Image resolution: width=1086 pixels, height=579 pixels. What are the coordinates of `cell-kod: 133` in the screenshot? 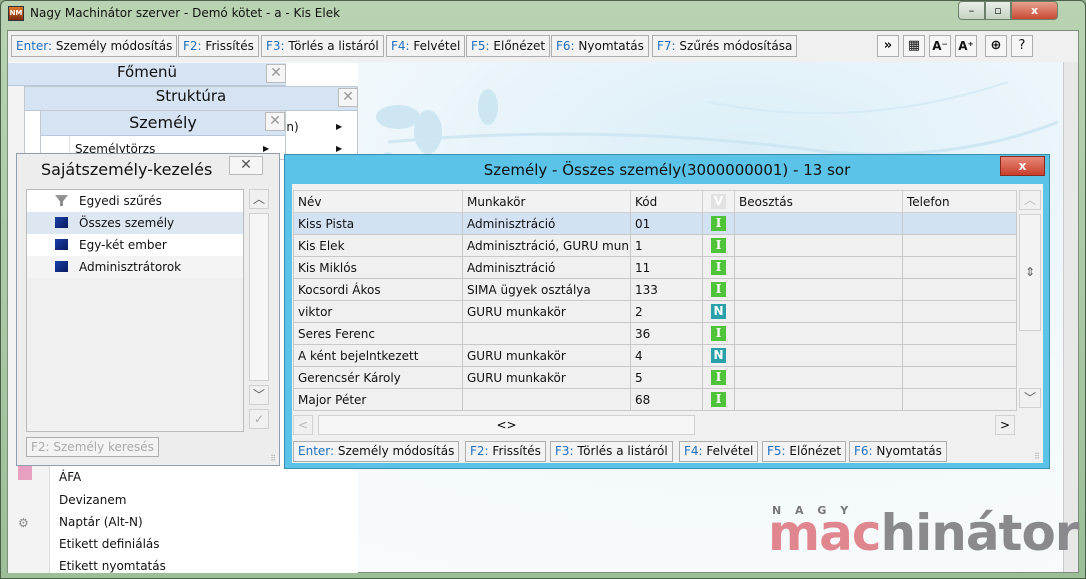 It's located at (666, 289).